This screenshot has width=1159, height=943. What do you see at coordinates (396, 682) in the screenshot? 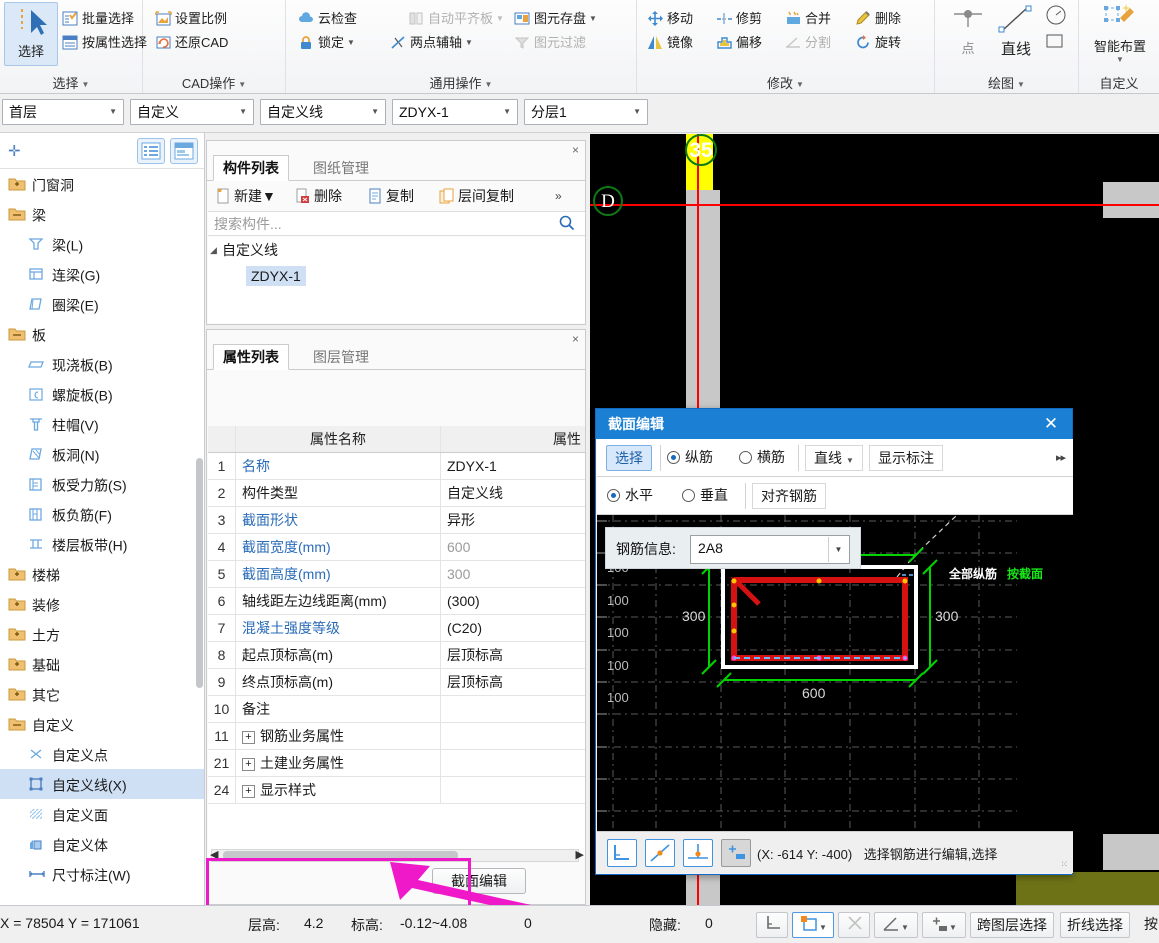
I see `property-row: 9 终点顶标高(m) 层顶标高` at bounding box center [396, 682].